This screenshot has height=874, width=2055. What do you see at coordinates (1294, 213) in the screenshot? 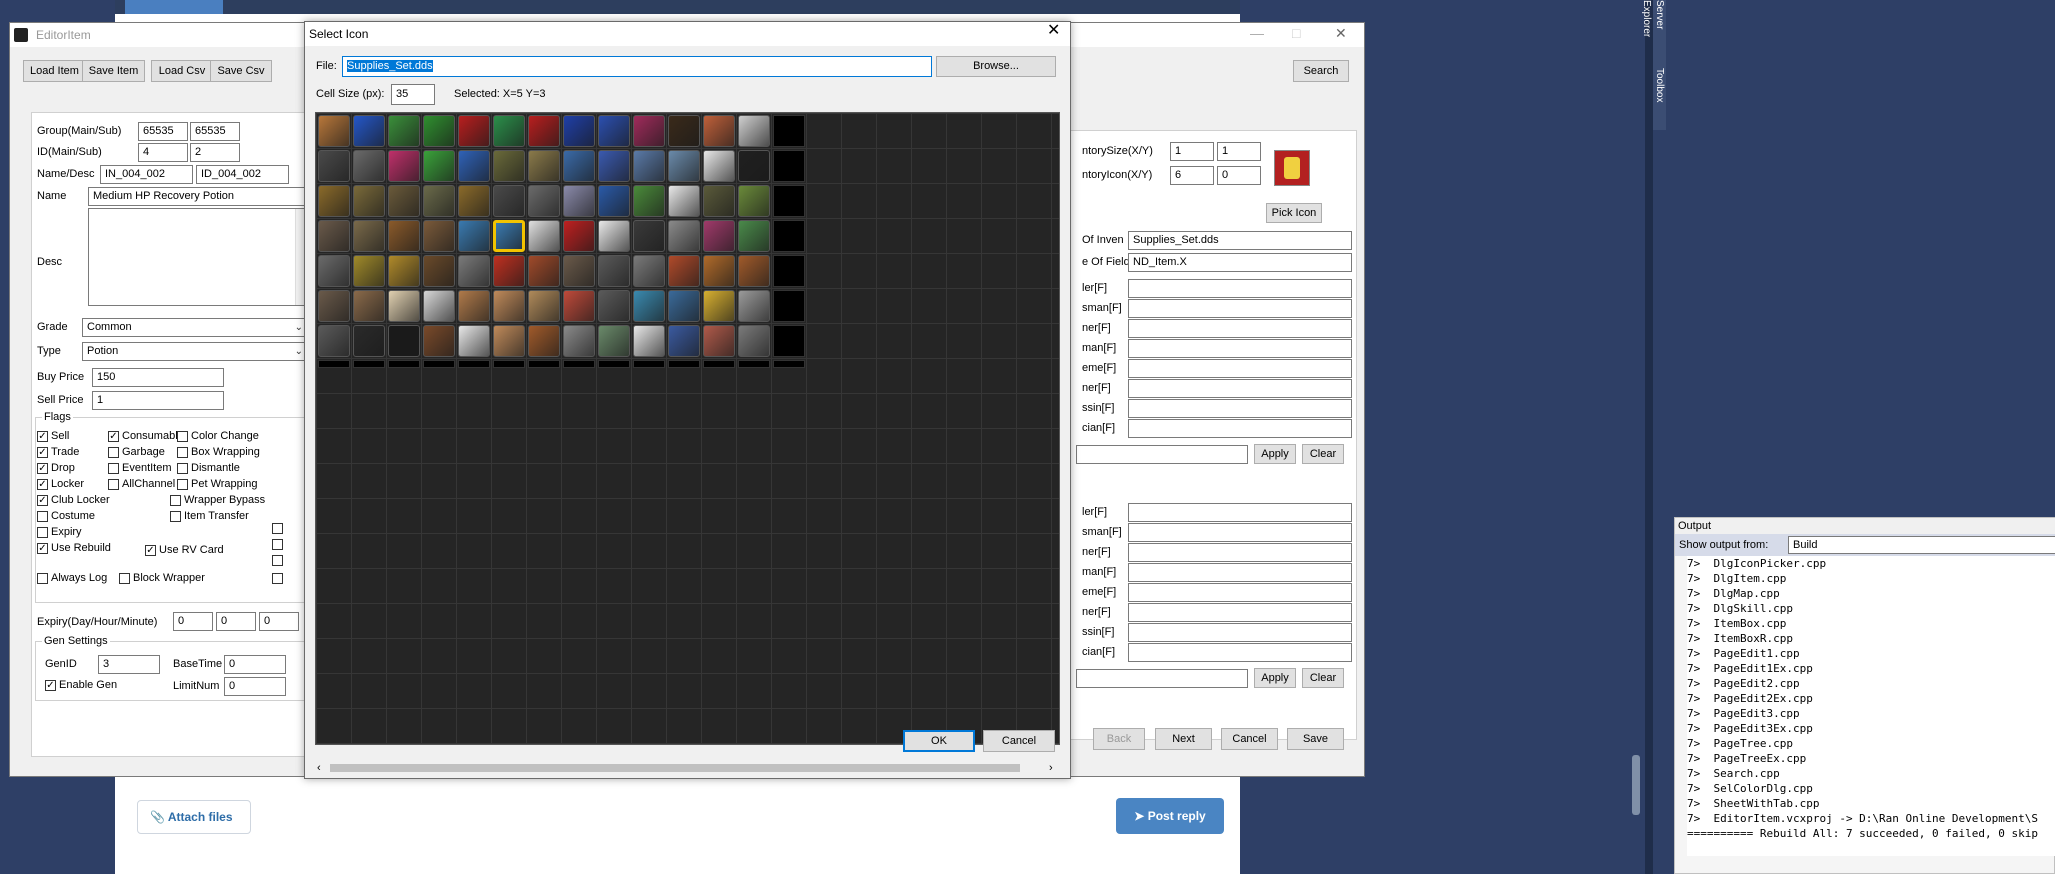
I see `pick-icon-button: Pick Icon` at bounding box center [1294, 213].